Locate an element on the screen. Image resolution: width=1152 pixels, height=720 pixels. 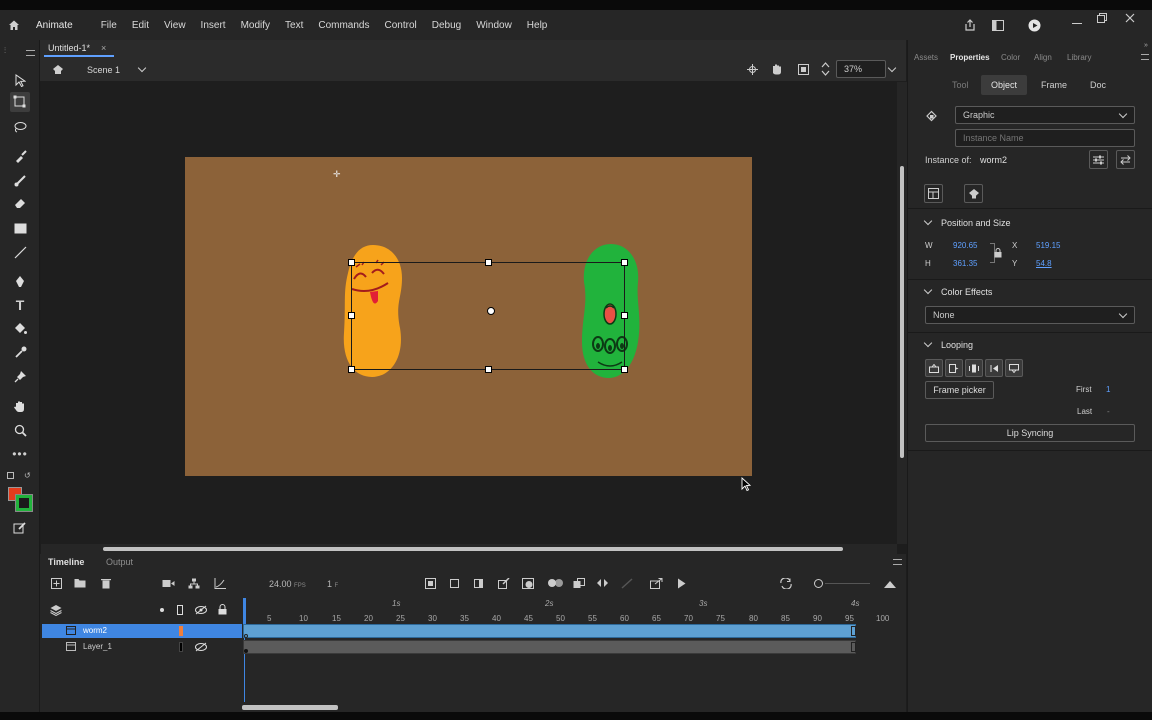
timeline-zoom-slider is located at coordinates (847, 583).